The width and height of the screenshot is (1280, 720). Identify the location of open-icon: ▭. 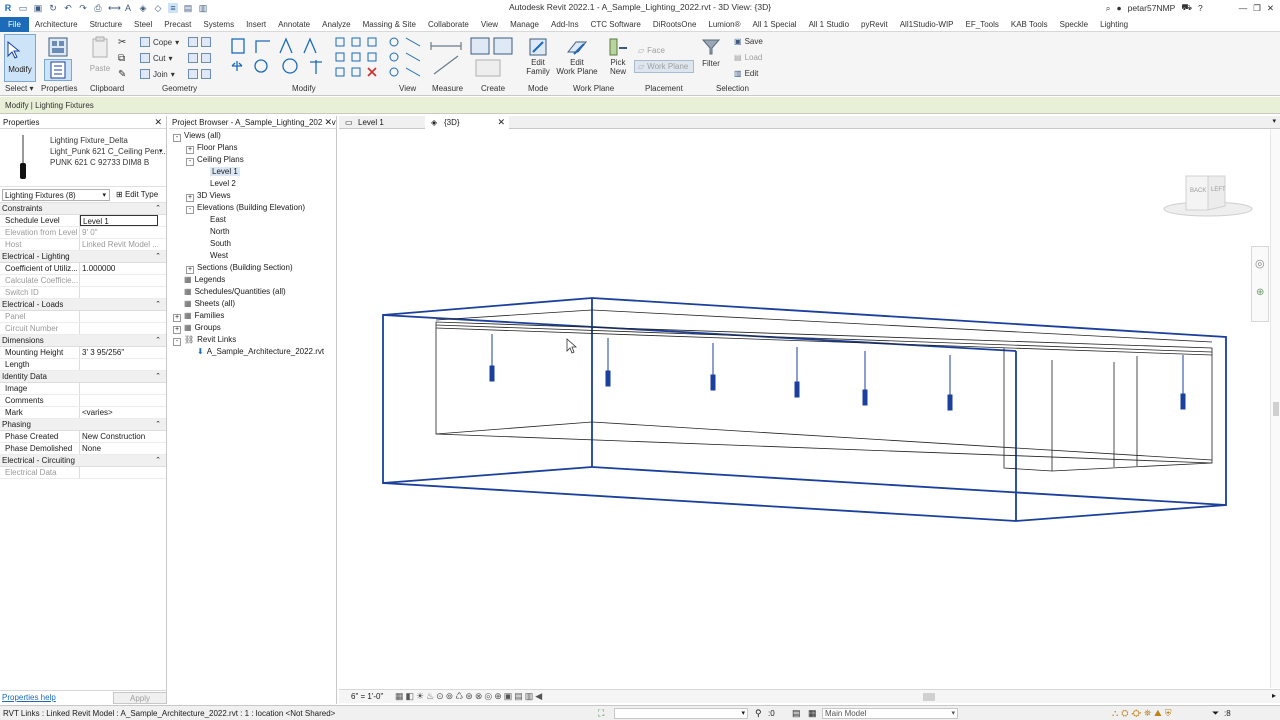
(23, 8).